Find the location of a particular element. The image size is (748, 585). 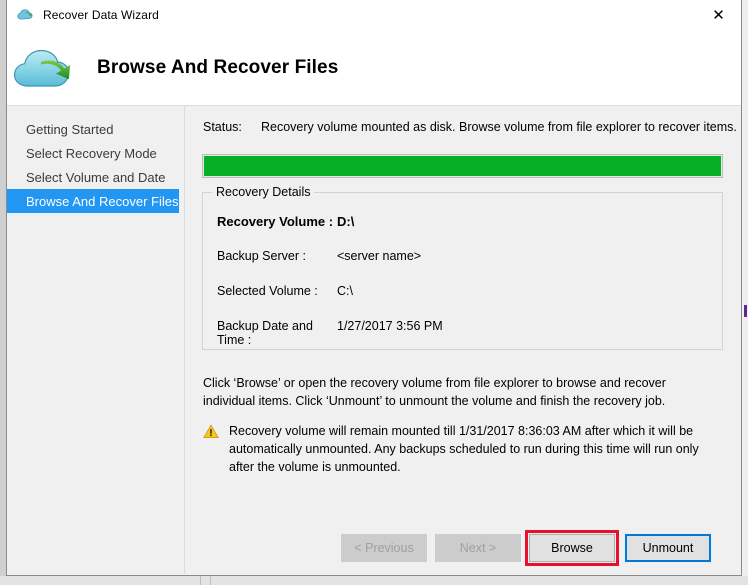

wizard-header: Browse And Recover Files is located at coordinates (374, 67).